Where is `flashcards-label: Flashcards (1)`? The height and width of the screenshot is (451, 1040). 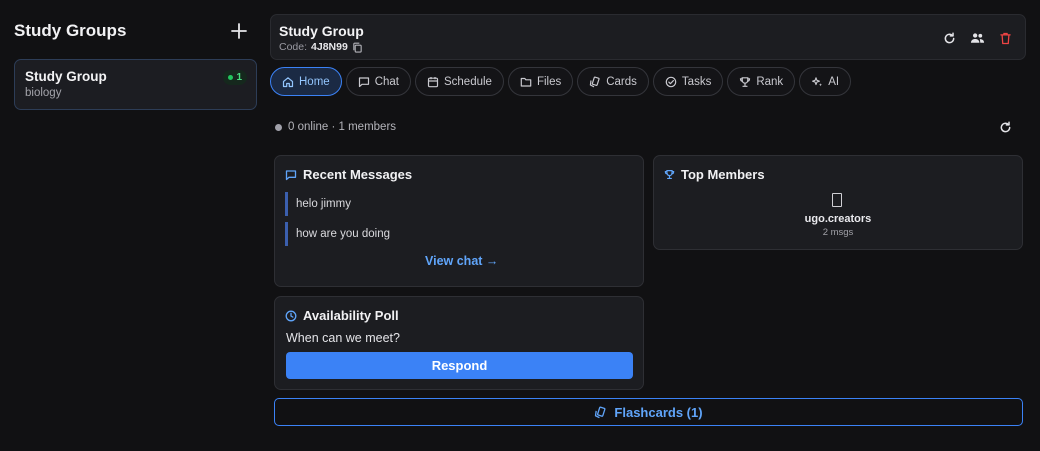 flashcards-label: Flashcards (1) is located at coordinates (658, 412).